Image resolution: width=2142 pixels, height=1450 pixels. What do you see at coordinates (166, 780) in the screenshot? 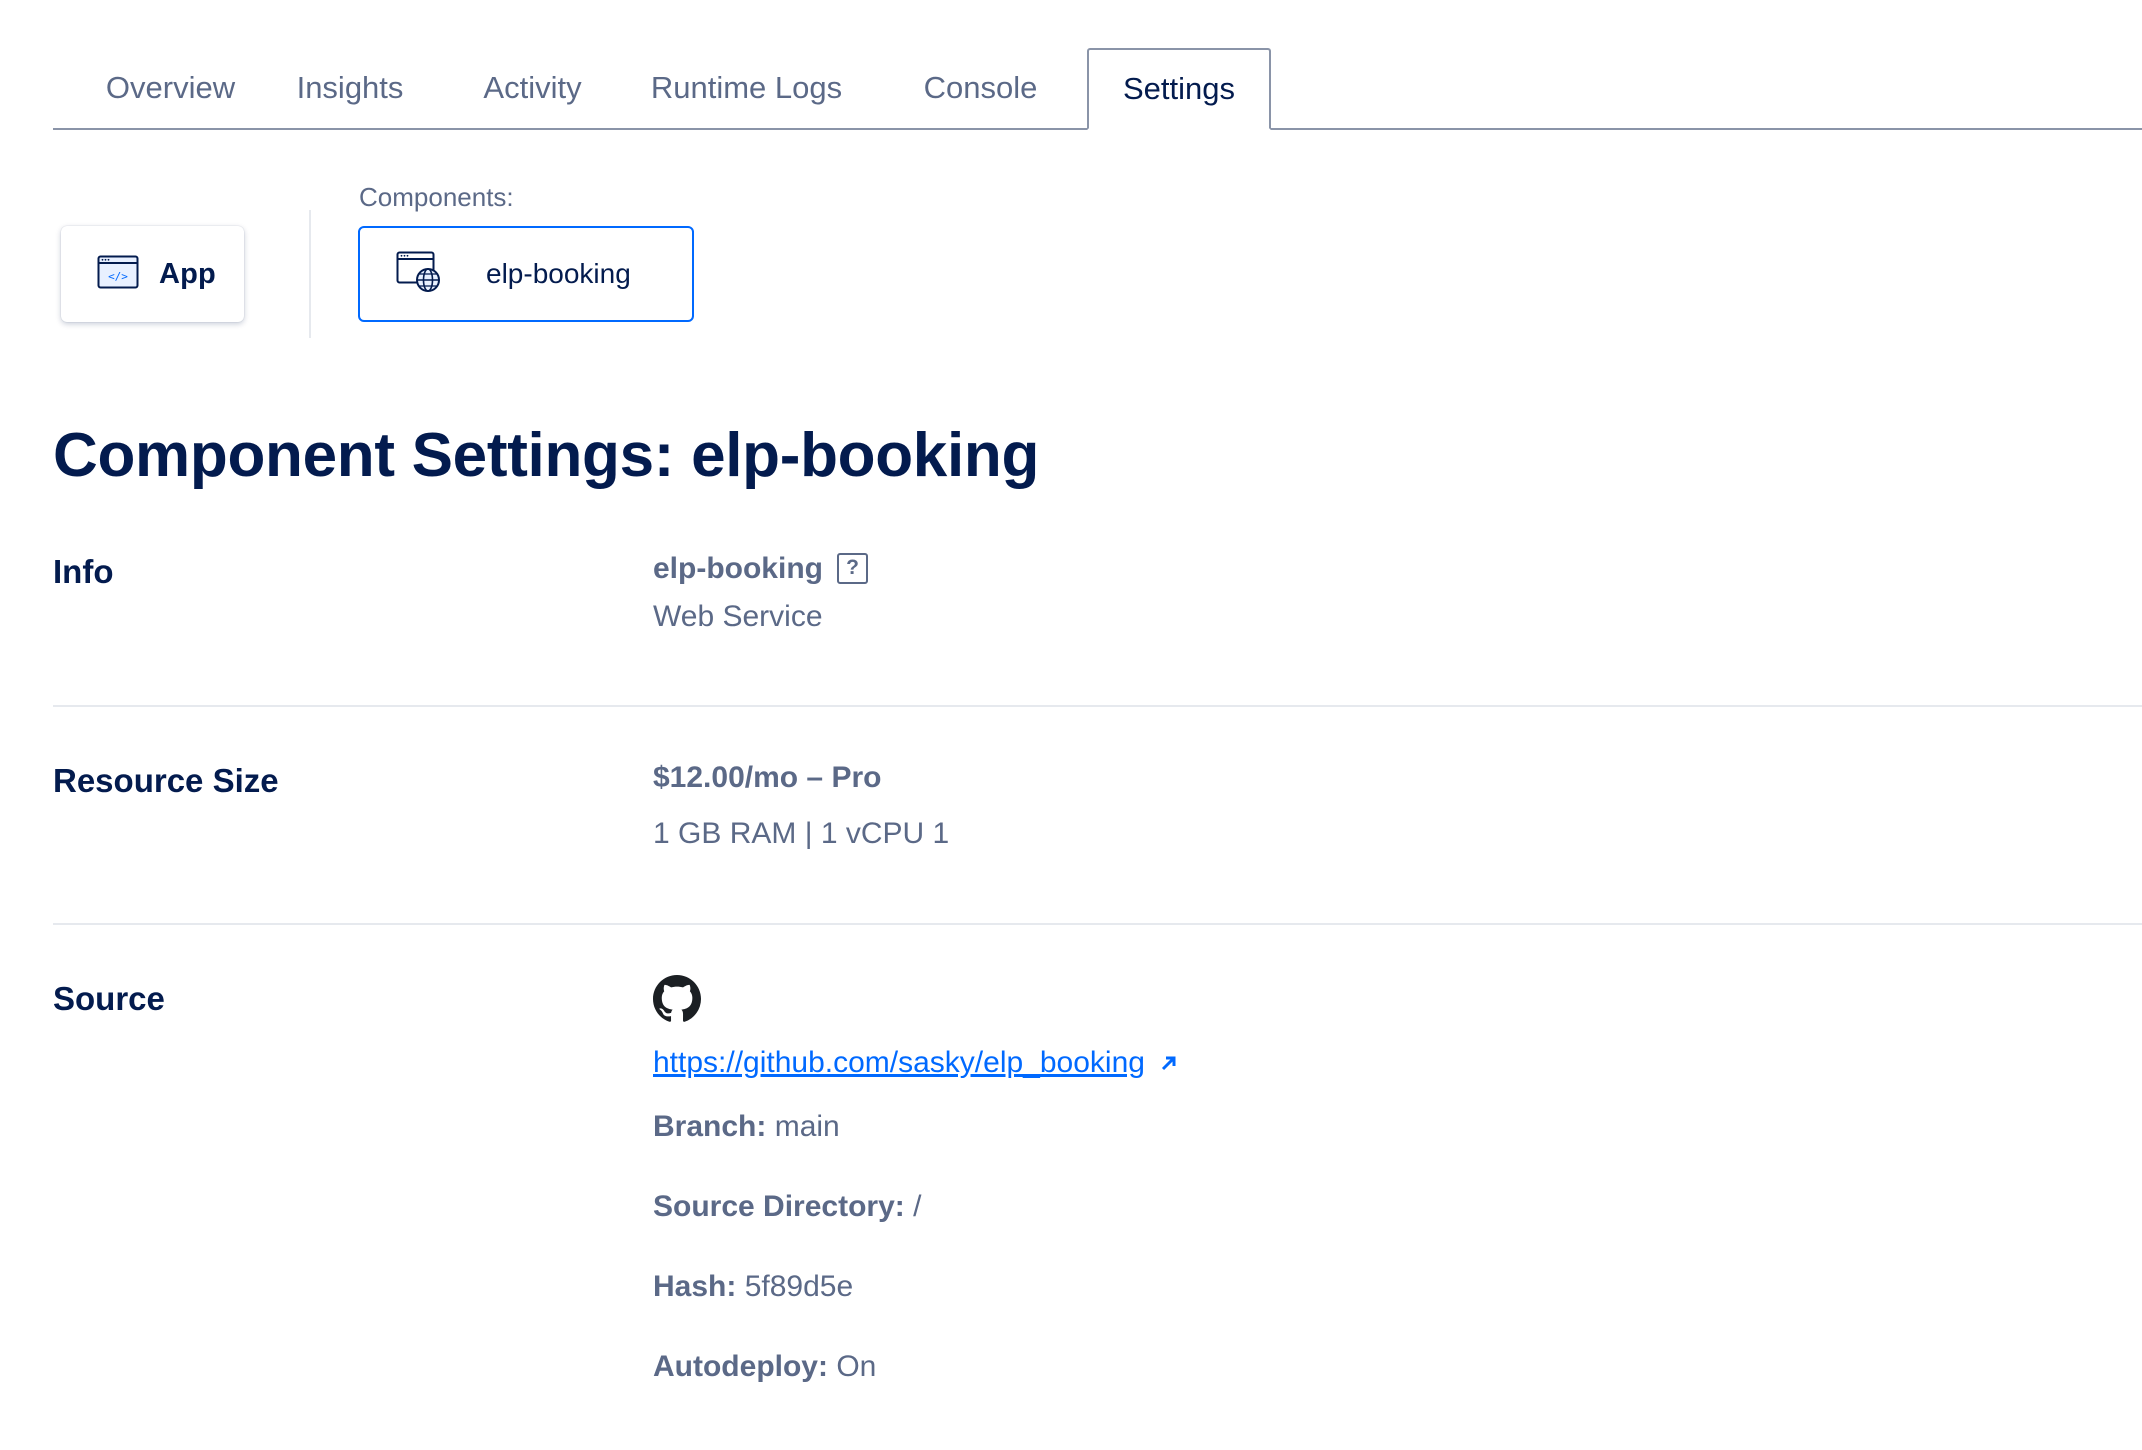
I see `resource-size-section-label: Resource Size` at bounding box center [166, 780].